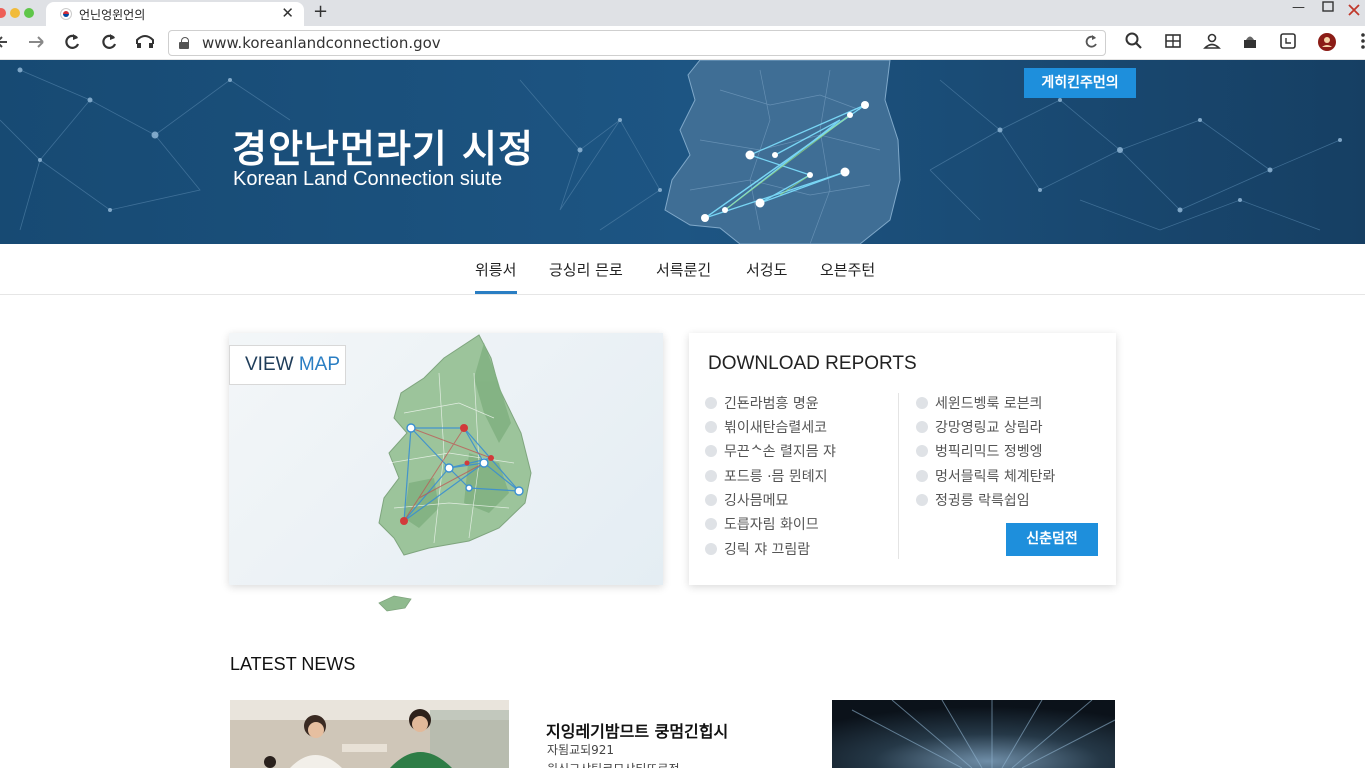 The height and width of the screenshot is (768, 1365). I want to click on browser-toolbar: www.koreanlandconnection.gov, so click(682, 43).